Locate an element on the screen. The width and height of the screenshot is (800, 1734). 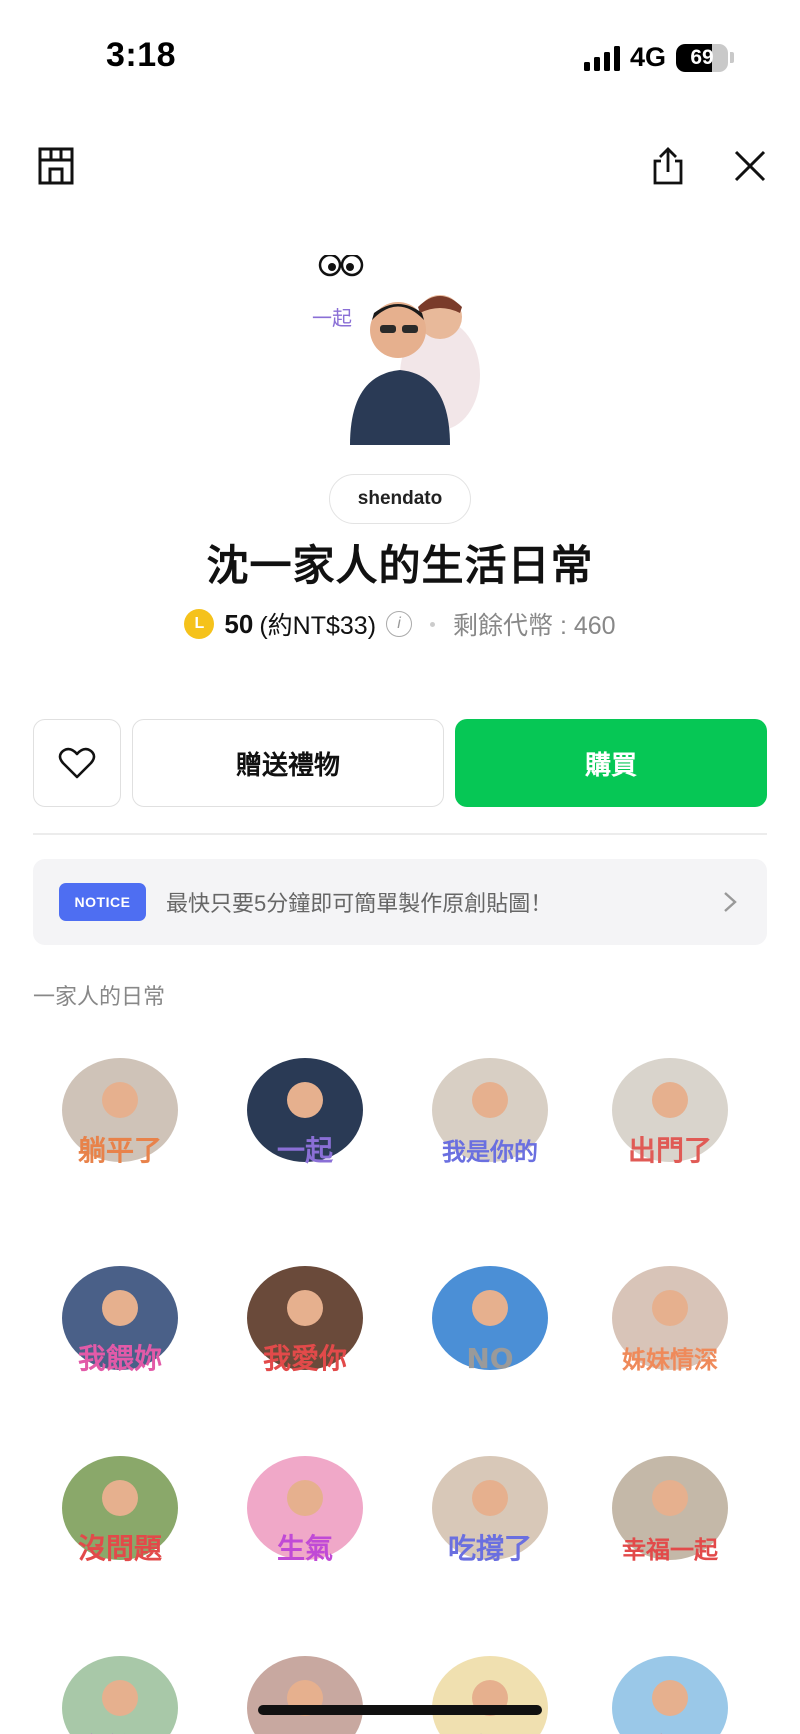
battery-level: 69 is located at coordinates (702, 57).